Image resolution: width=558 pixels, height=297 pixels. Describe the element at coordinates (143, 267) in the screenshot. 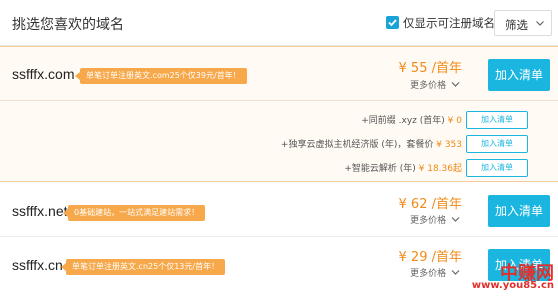

I see `promo-badge: 单笔订单注册英文.cn25个仅13元/首年！` at that location.